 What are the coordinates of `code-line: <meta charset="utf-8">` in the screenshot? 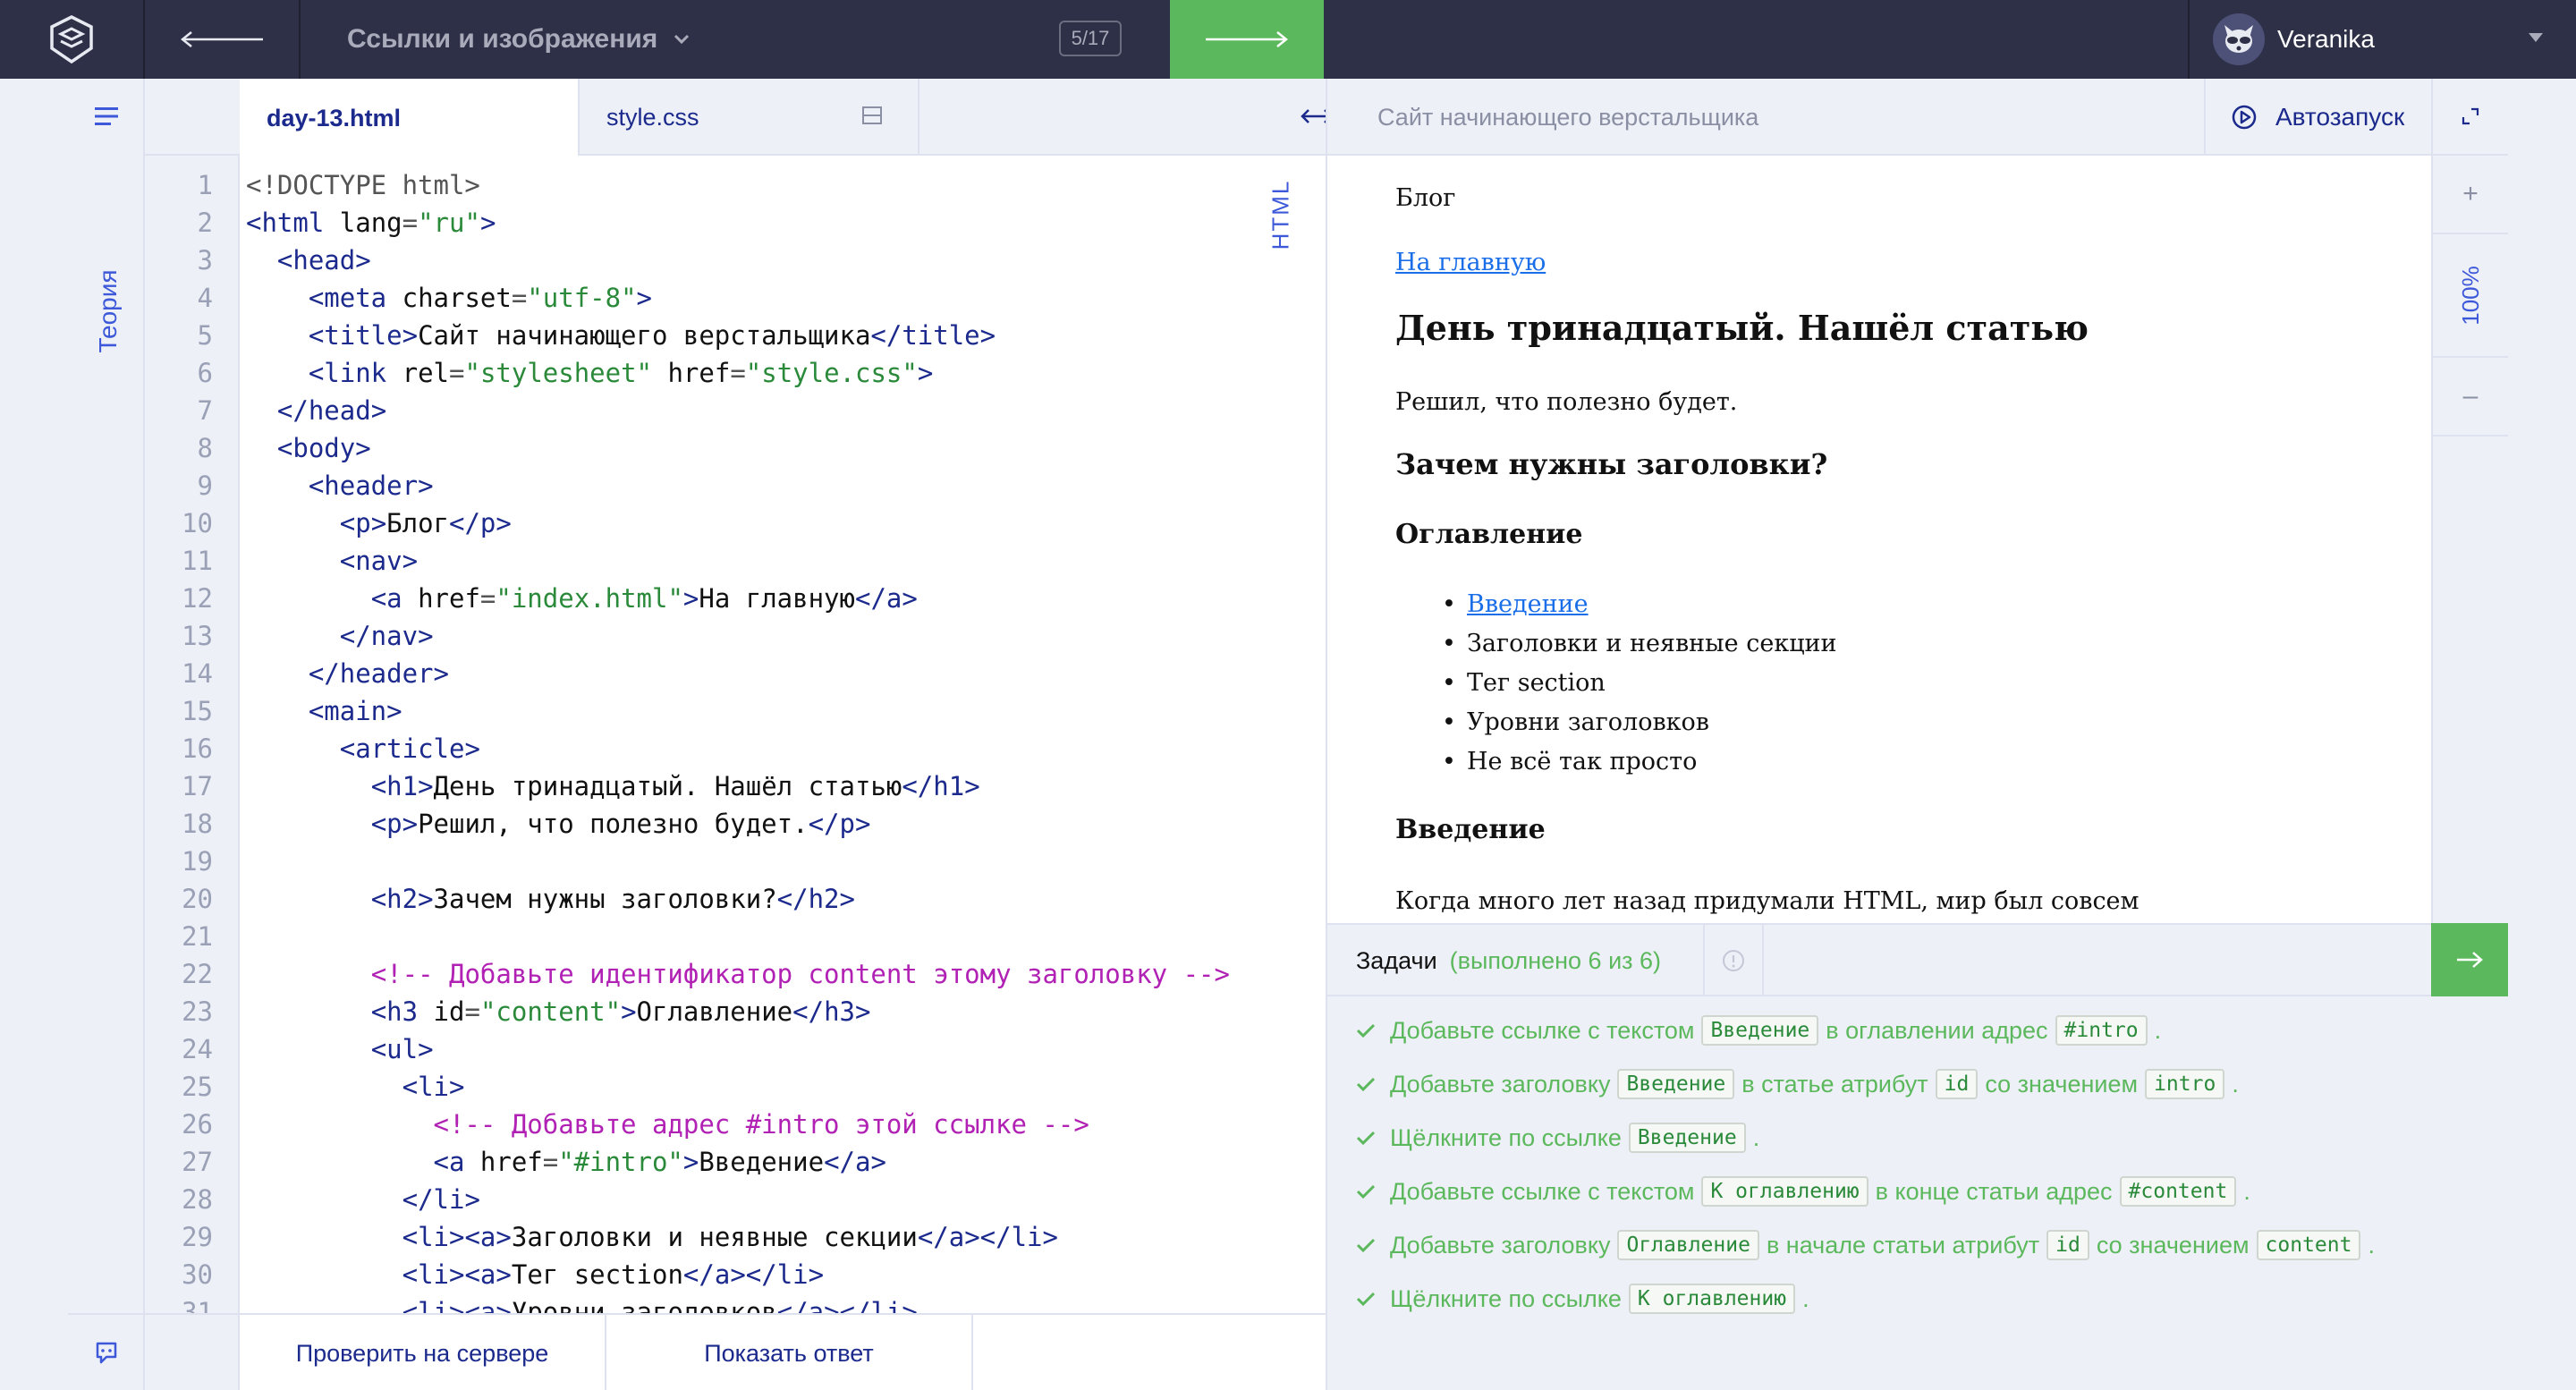 It's located at (449, 298).